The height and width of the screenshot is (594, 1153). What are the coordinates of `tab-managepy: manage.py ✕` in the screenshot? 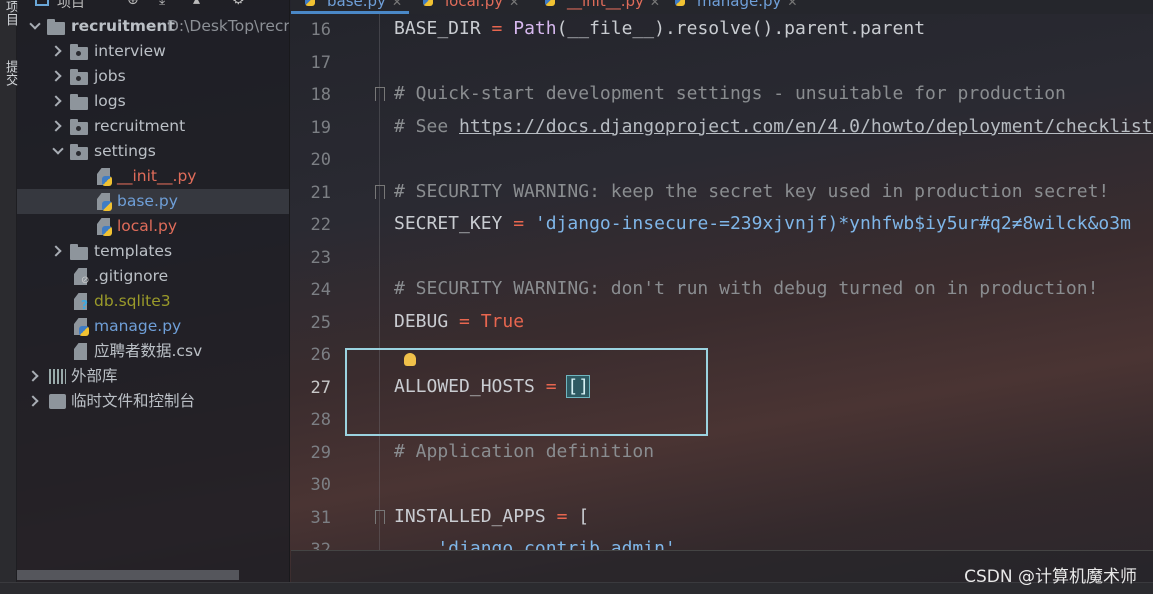 It's located at (731, 7).